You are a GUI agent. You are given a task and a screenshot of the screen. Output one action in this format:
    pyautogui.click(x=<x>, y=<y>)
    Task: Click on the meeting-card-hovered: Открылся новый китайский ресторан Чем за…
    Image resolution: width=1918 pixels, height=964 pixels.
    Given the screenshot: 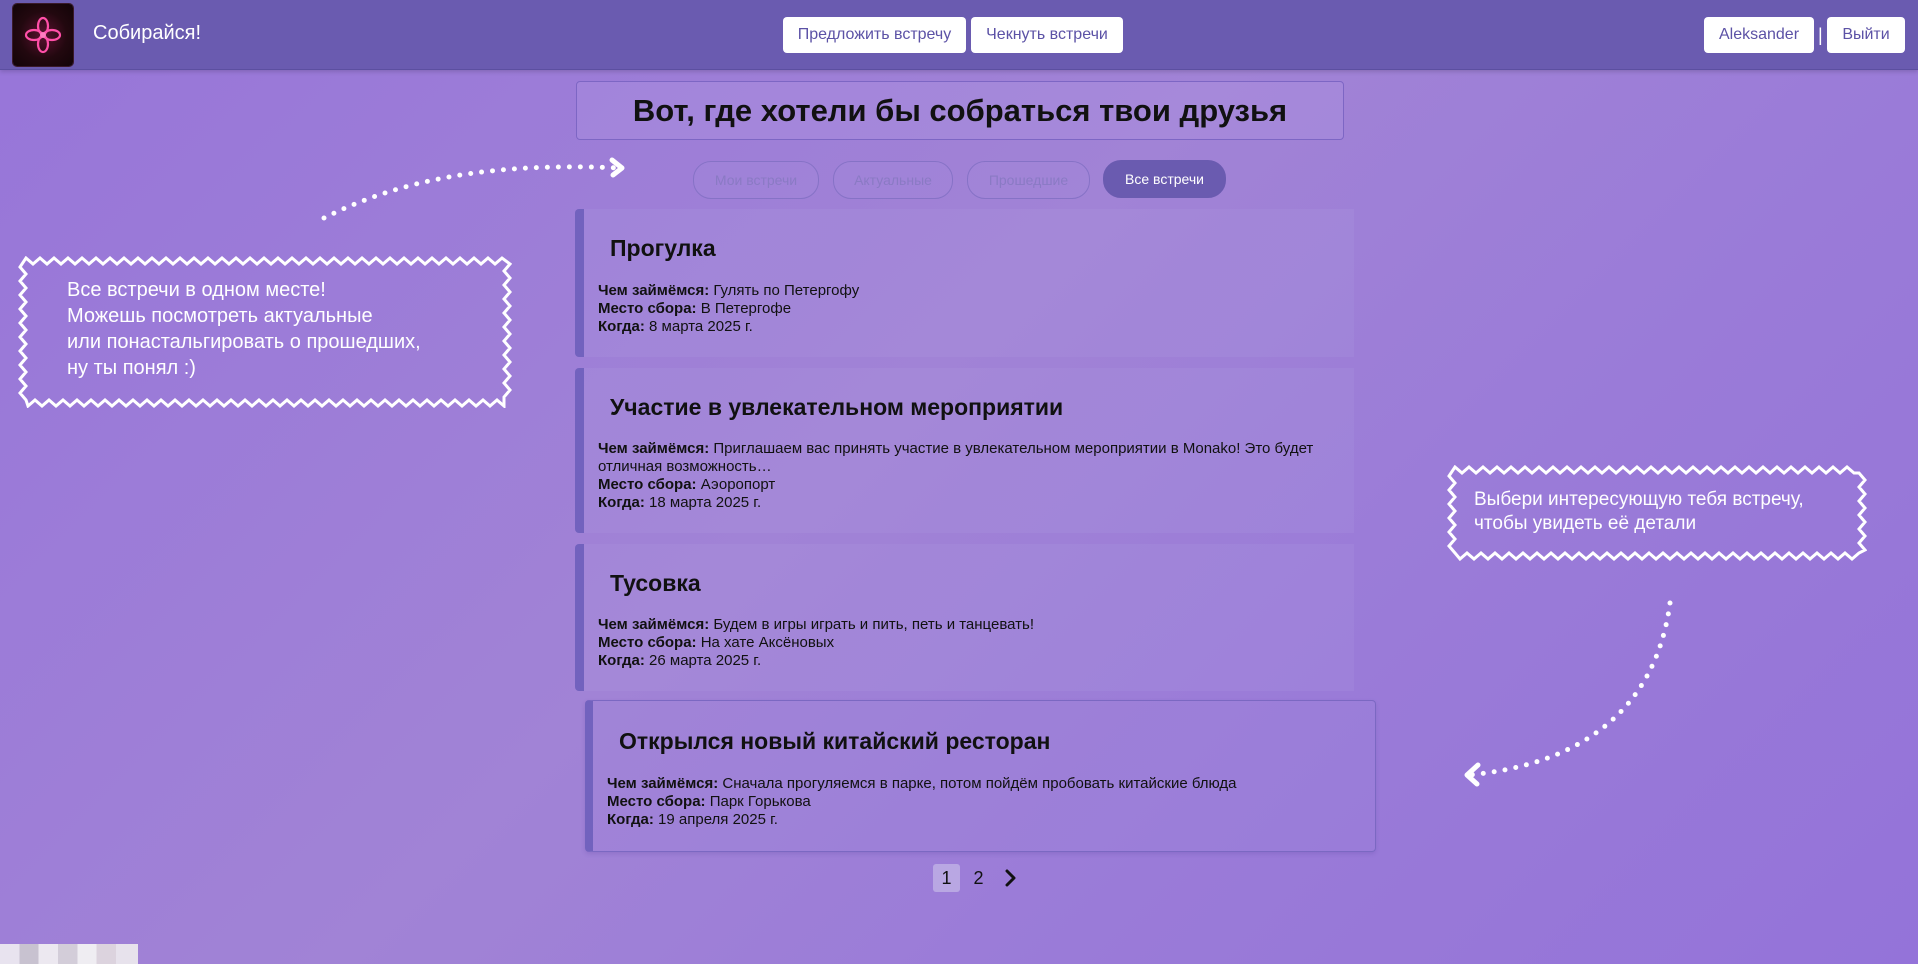 What is the action you would take?
    pyautogui.click(x=980, y=776)
    